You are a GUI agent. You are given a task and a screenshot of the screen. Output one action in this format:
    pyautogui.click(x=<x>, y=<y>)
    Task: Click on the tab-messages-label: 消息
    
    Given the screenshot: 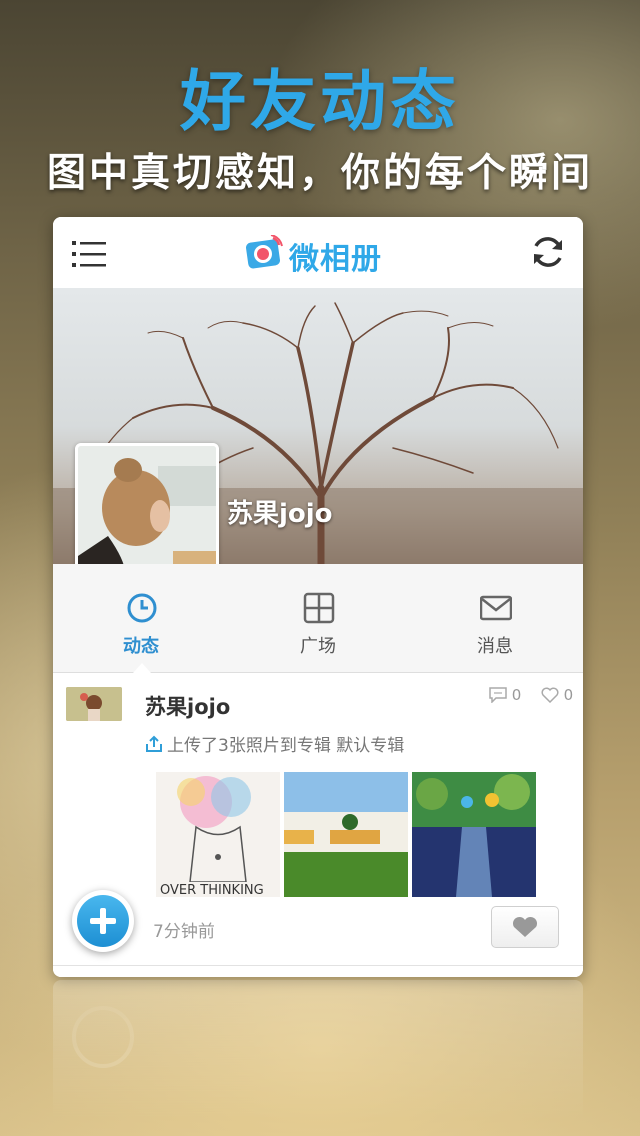 What is the action you would take?
    pyautogui.click(x=495, y=646)
    